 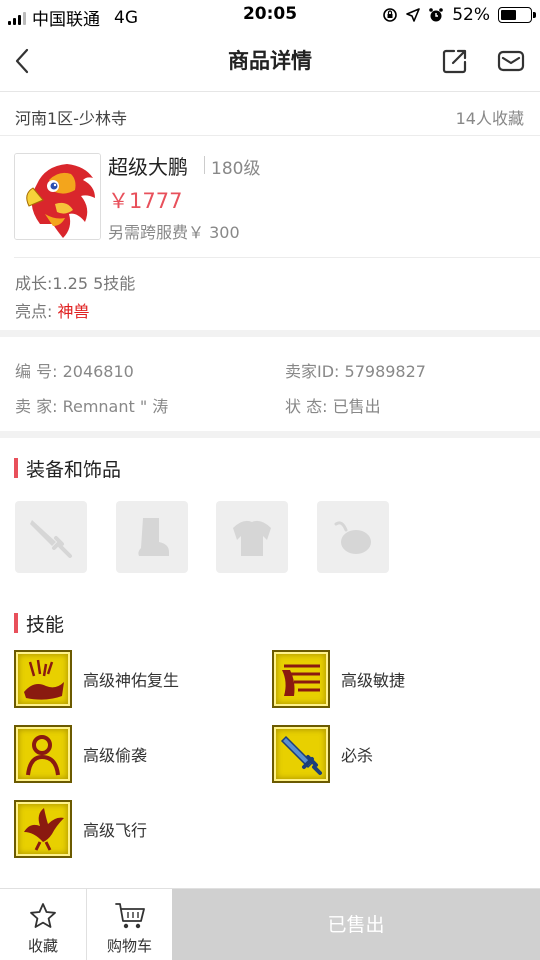 I want to click on status-right: 52%, so click(x=459, y=15).